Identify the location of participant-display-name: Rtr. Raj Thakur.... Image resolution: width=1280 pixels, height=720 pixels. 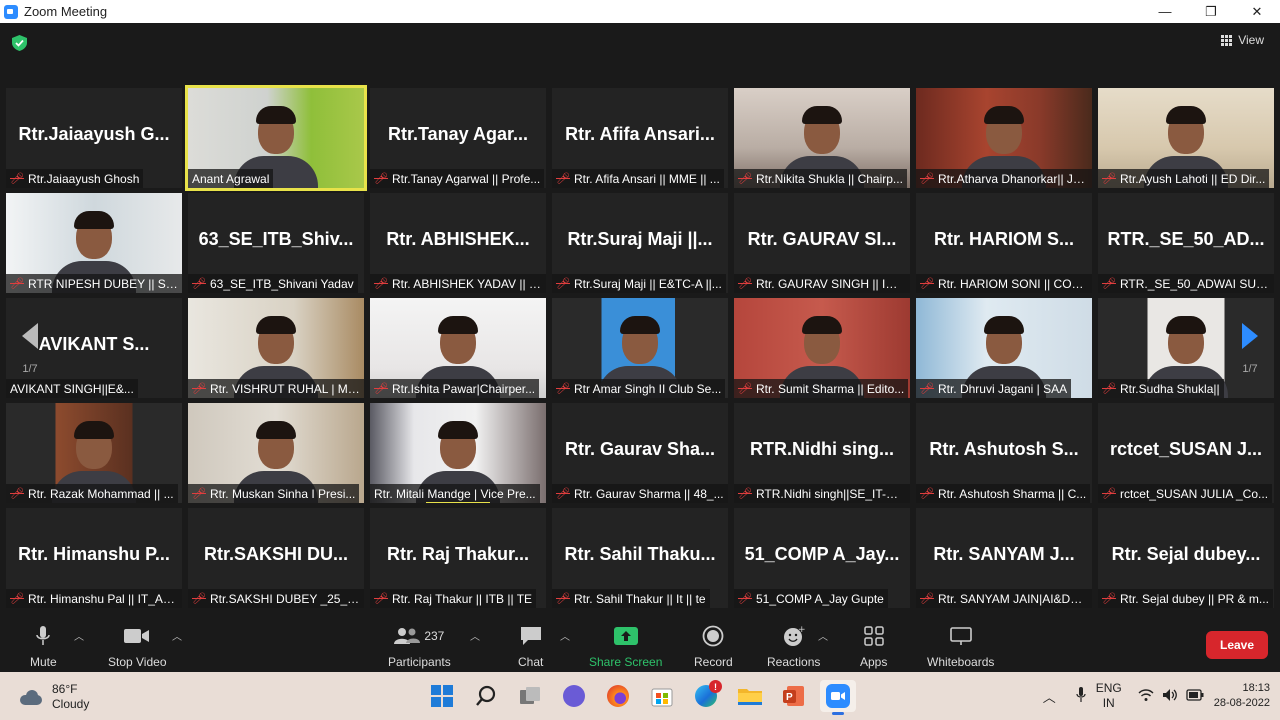
(458, 554).